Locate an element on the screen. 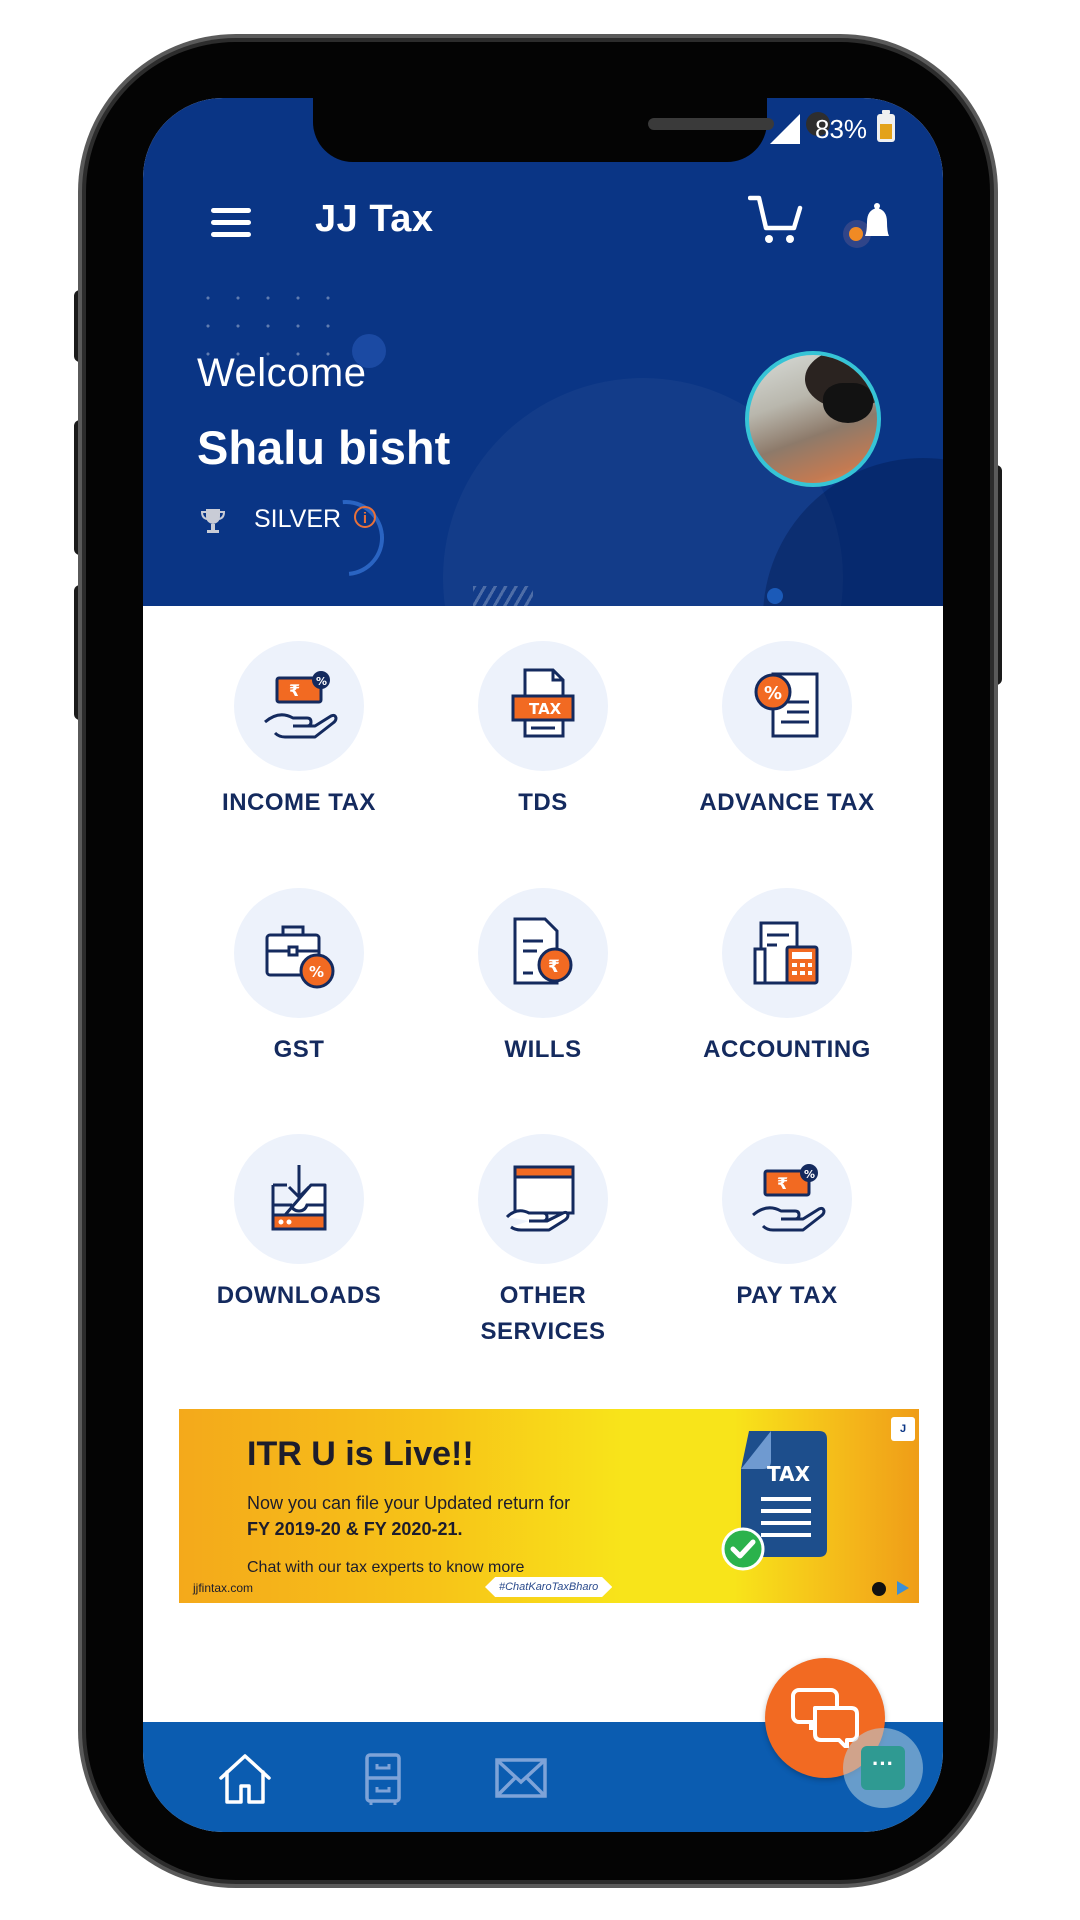 The height and width of the screenshot is (1920, 1080). service-label: ACCOUNTING is located at coordinates (787, 1049).